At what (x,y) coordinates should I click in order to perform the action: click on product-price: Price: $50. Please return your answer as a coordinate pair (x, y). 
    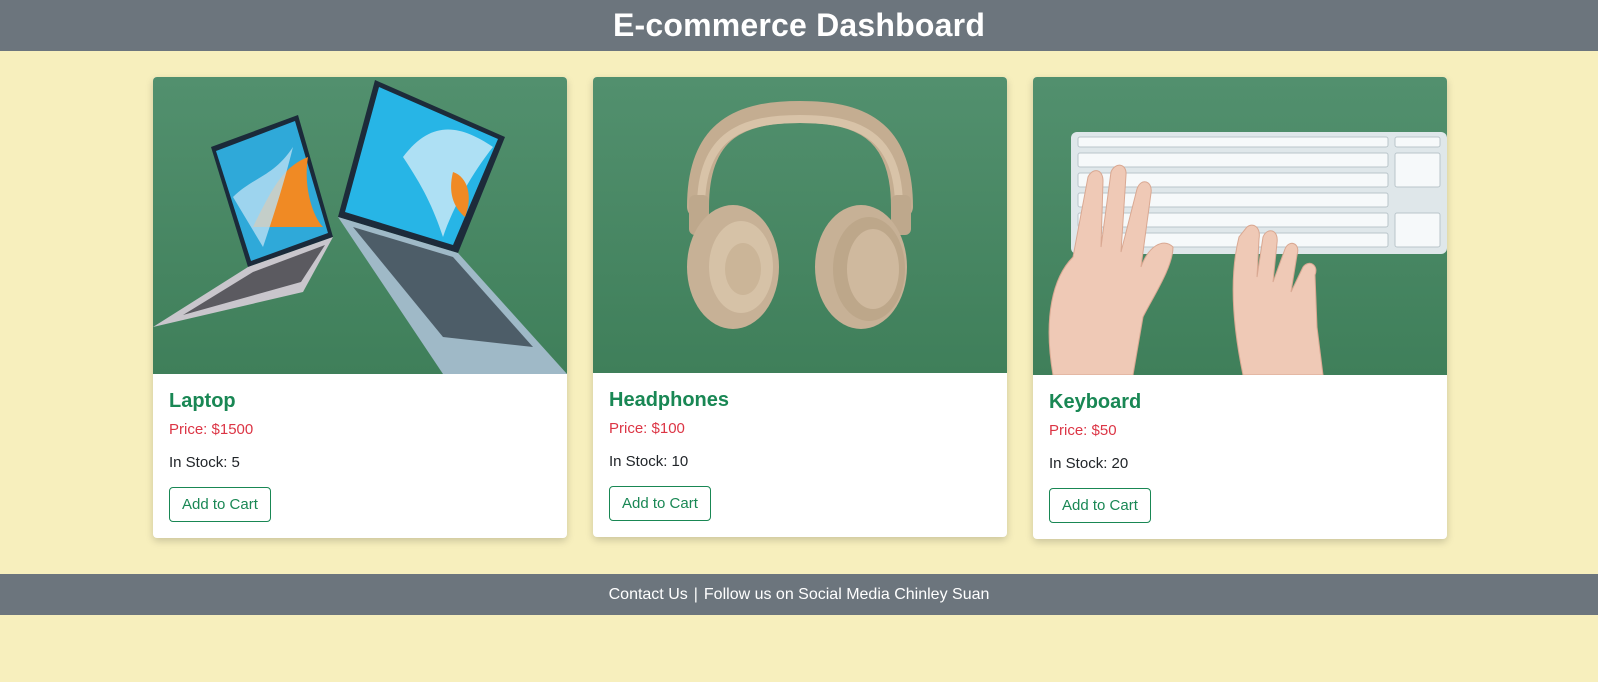
    Looking at the image, I should click on (1083, 430).